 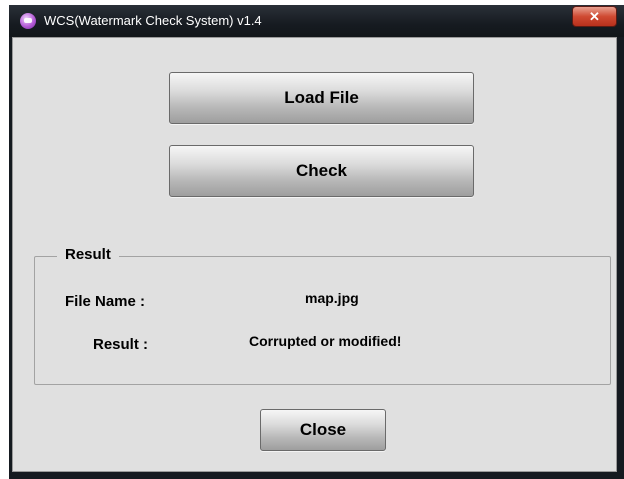 I want to click on close-icon: ✕, so click(x=594, y=16).